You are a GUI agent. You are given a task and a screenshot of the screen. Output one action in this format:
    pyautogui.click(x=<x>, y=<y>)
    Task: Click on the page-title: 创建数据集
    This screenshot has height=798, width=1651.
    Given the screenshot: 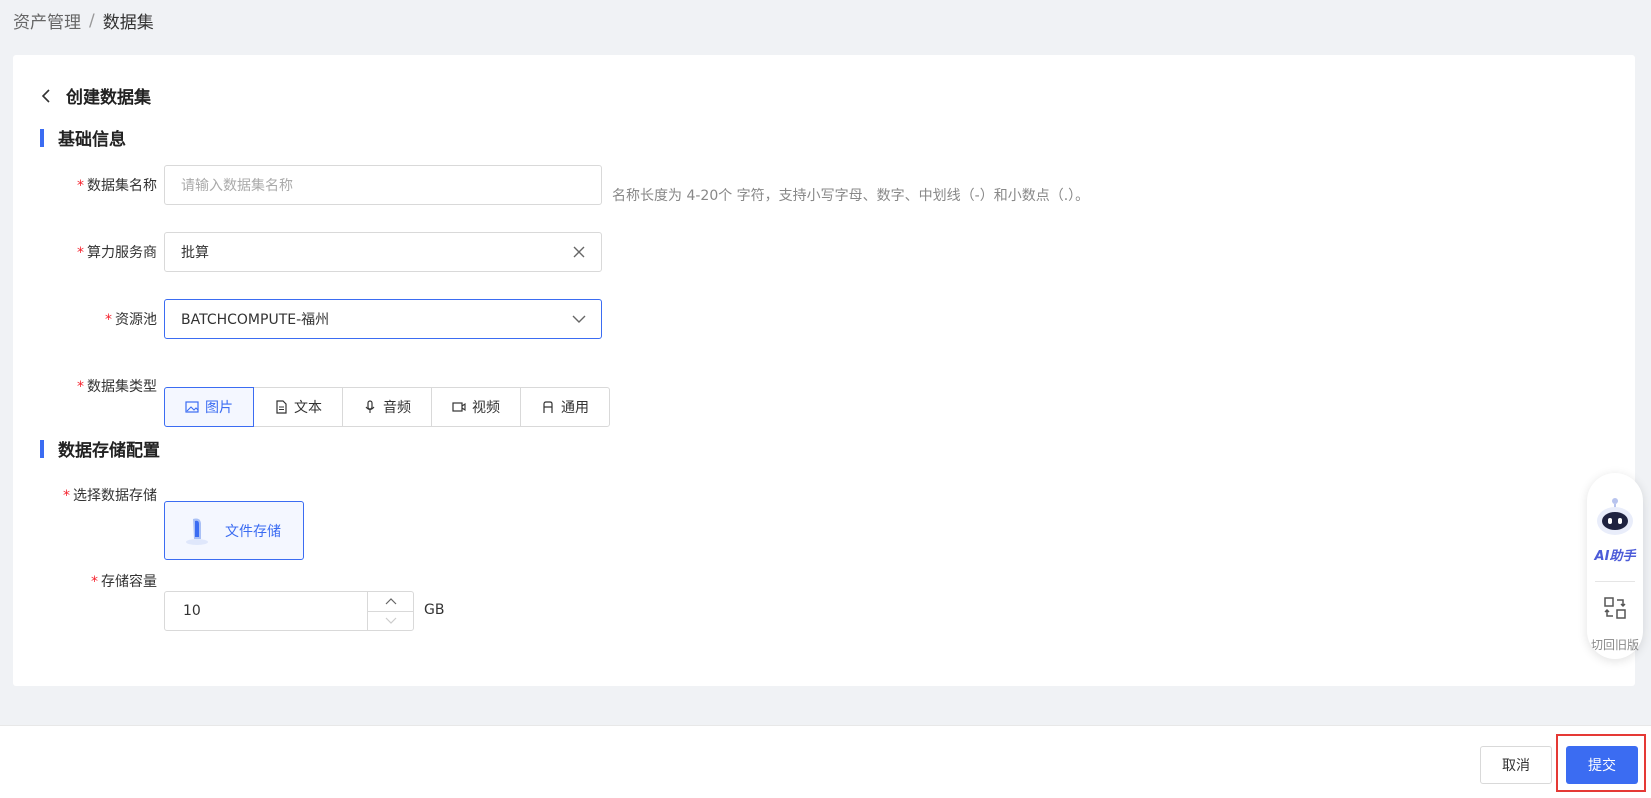 What is the action you would take?
    pyautogui.click(x=108, y=98)
    